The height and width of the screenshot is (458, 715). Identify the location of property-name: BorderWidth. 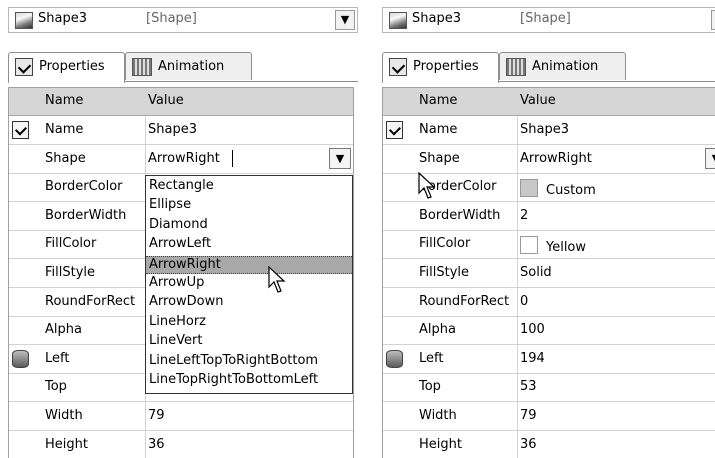
(460, 215).